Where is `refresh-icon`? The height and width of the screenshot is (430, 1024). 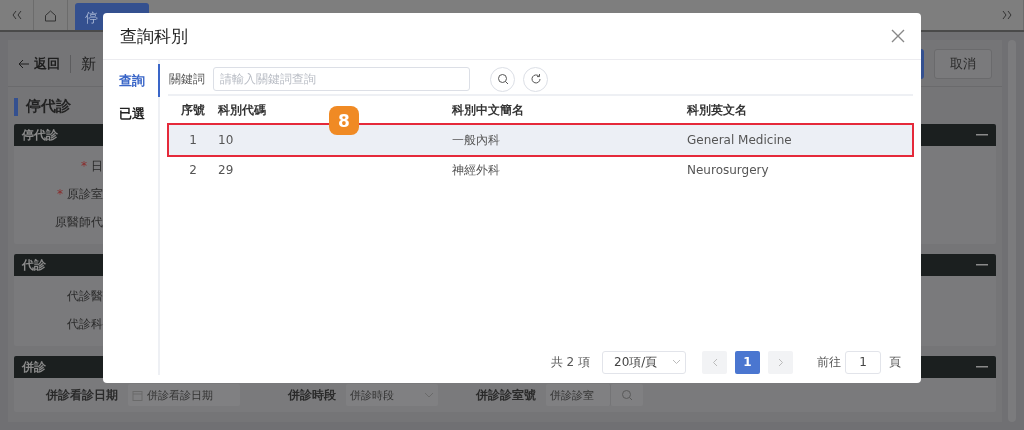
refresh-icon is located at coordinates (535, 79).